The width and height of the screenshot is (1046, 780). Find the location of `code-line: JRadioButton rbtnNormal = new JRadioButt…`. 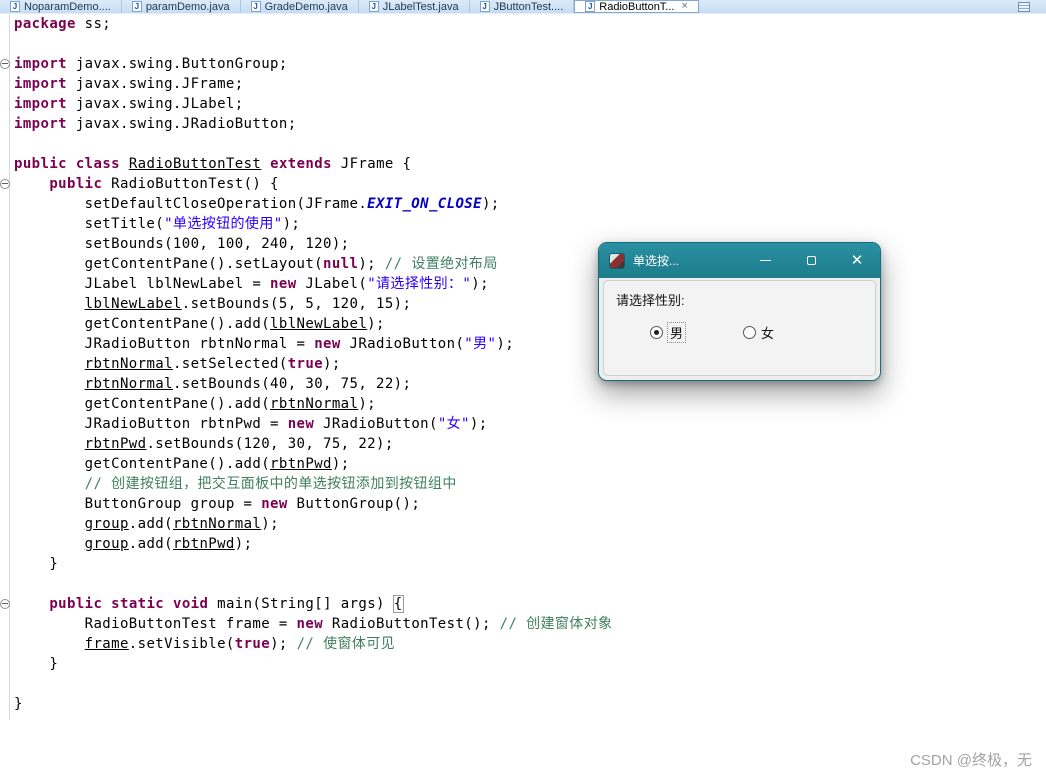

code-line: JRadioButton rbtnNormal = new JRadioButt… is located at coordinates (264, 344).